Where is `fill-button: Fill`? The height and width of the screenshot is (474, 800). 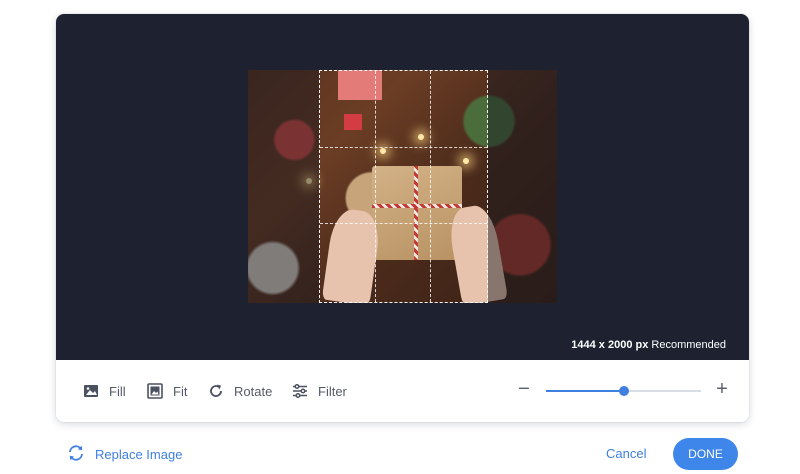
fill-button: Fill is located at coordinates (104, 391).